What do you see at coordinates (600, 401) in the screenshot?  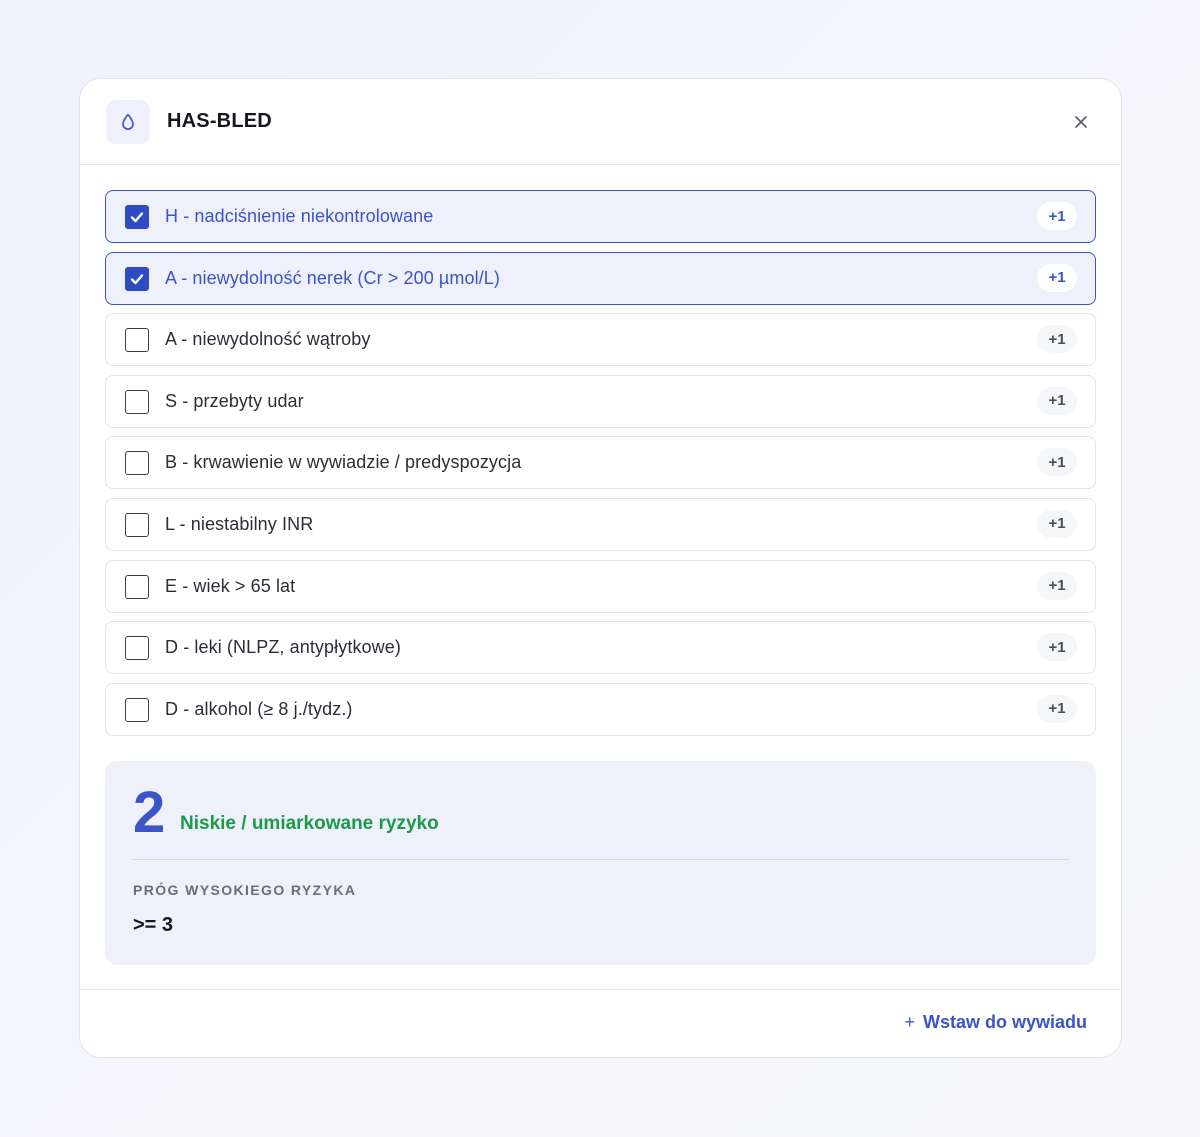 I see `criterion-item: S - przebyty udar +1` at bounding box center [600, 401].